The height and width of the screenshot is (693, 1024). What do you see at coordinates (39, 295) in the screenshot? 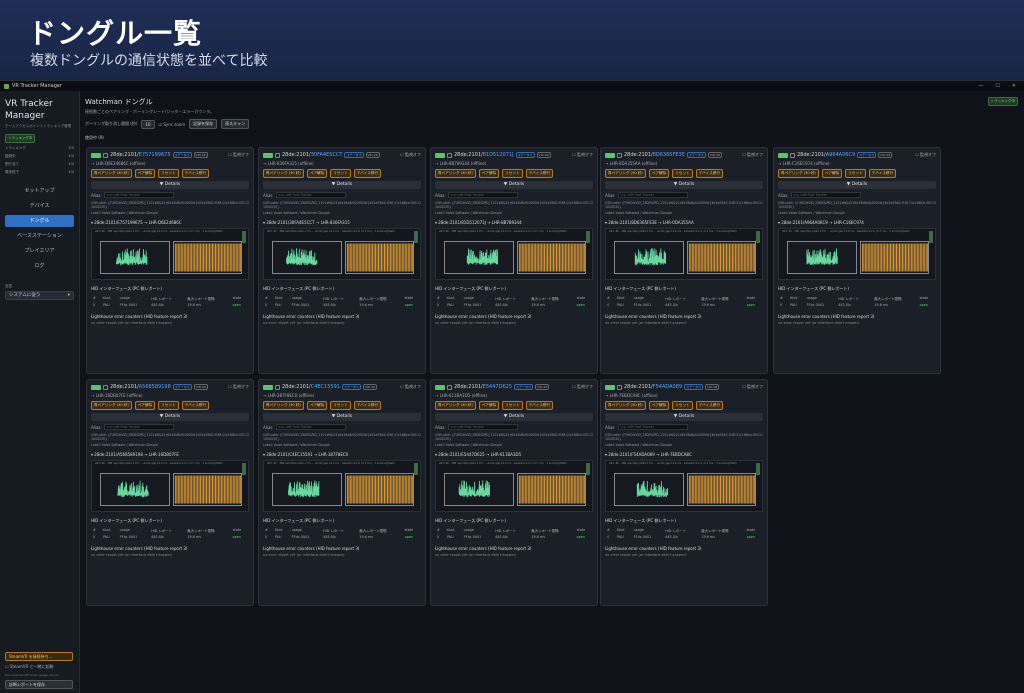
I see `language-select: システムに従う` at bounding box center [39, 295].